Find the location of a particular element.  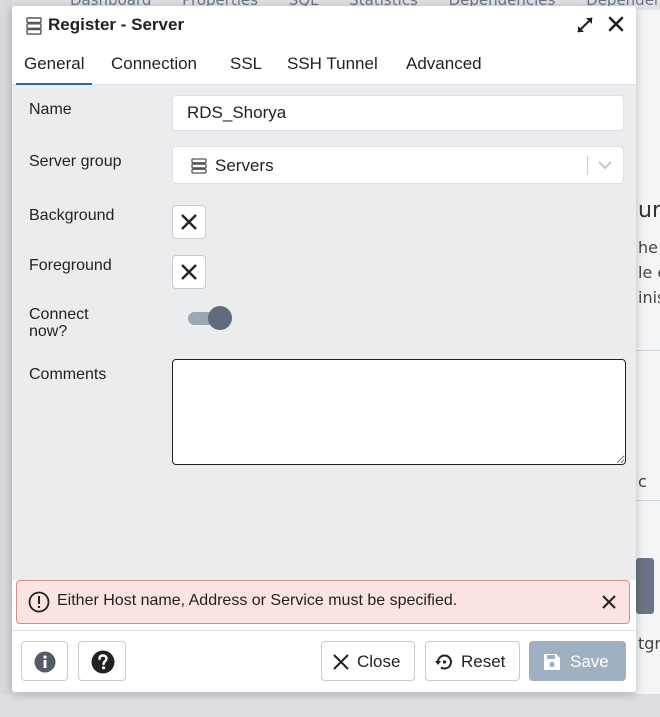

bg-text-fragment: c is located at coordinates (642, 481).